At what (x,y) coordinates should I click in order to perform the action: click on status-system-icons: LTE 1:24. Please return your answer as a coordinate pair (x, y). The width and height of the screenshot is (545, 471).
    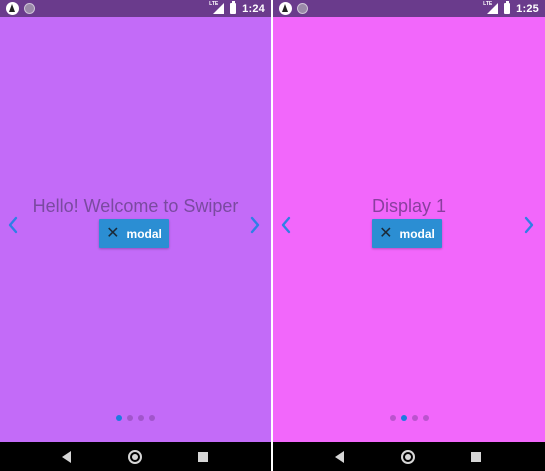
    Looking at the image, I should click on (237, 8).